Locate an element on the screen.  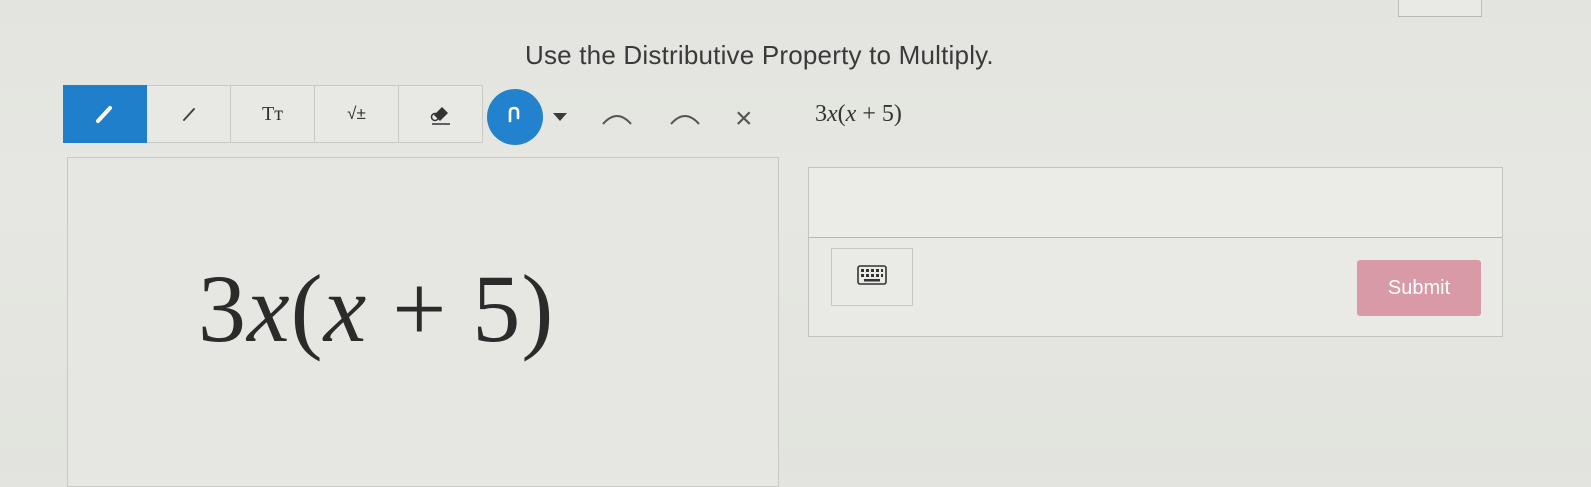
line-icon is located at coordinates (189, 114).